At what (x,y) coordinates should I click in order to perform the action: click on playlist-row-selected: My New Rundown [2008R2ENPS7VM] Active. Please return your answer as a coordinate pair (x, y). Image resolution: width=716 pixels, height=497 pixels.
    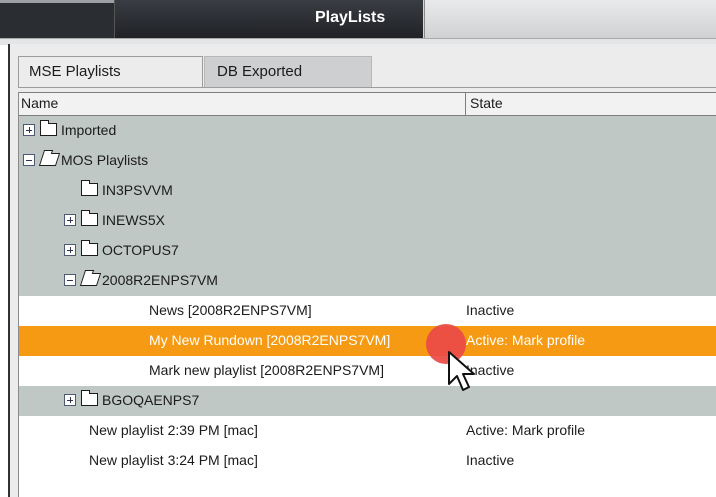
    Looking at the image, I should click on (367, 341).